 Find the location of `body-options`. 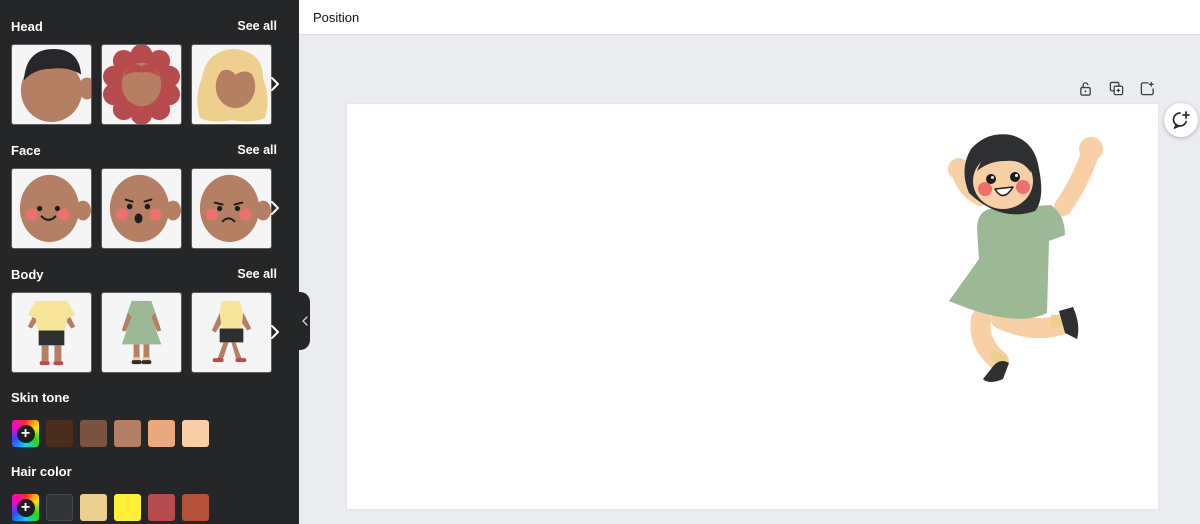

body-options is located at coordinates (141, 332).